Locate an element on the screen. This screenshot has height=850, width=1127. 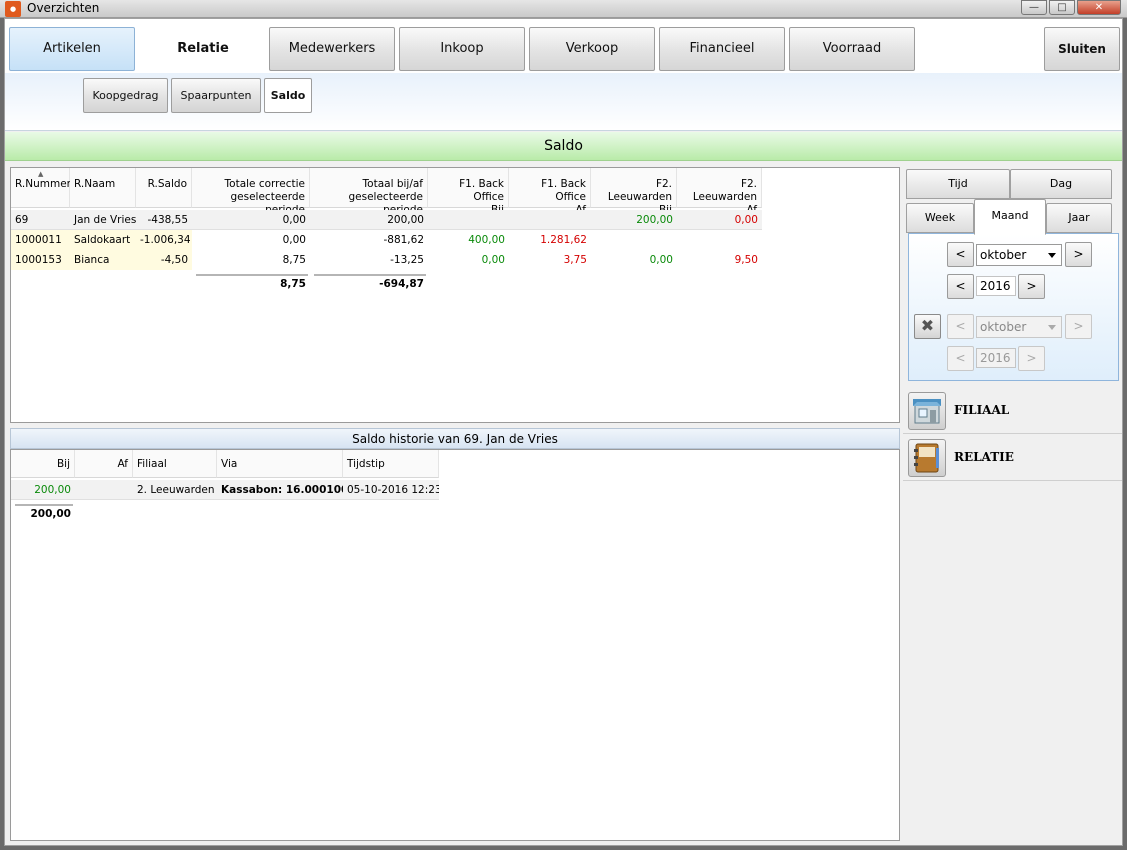
cell-tijdstip: 05-10-2016 12:23 is located at coordinates (393, 490).